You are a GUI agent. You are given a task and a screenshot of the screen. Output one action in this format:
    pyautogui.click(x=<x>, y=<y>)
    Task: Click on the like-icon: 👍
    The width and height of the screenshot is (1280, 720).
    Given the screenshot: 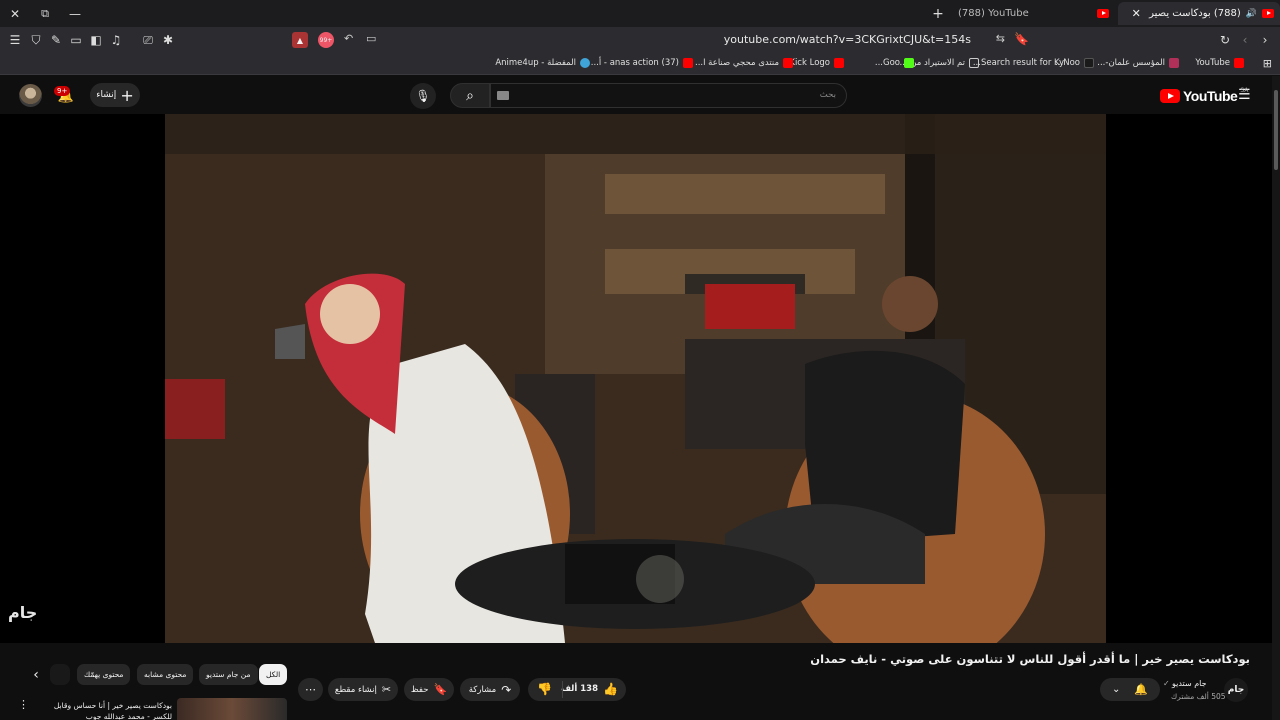 What is the action you would take?
    pyautogui.click(x=610, y=689)
    